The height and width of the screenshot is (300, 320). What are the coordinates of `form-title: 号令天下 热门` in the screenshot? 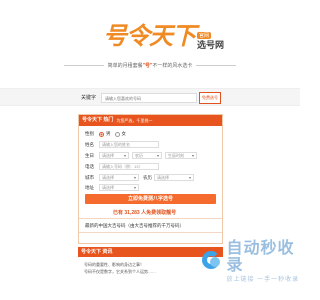 It's located at (98, 120).